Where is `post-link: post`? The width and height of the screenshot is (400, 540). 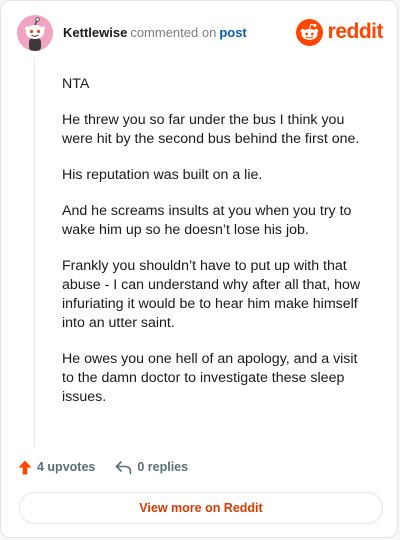 post-link: post is located at coordinates (232, 32).